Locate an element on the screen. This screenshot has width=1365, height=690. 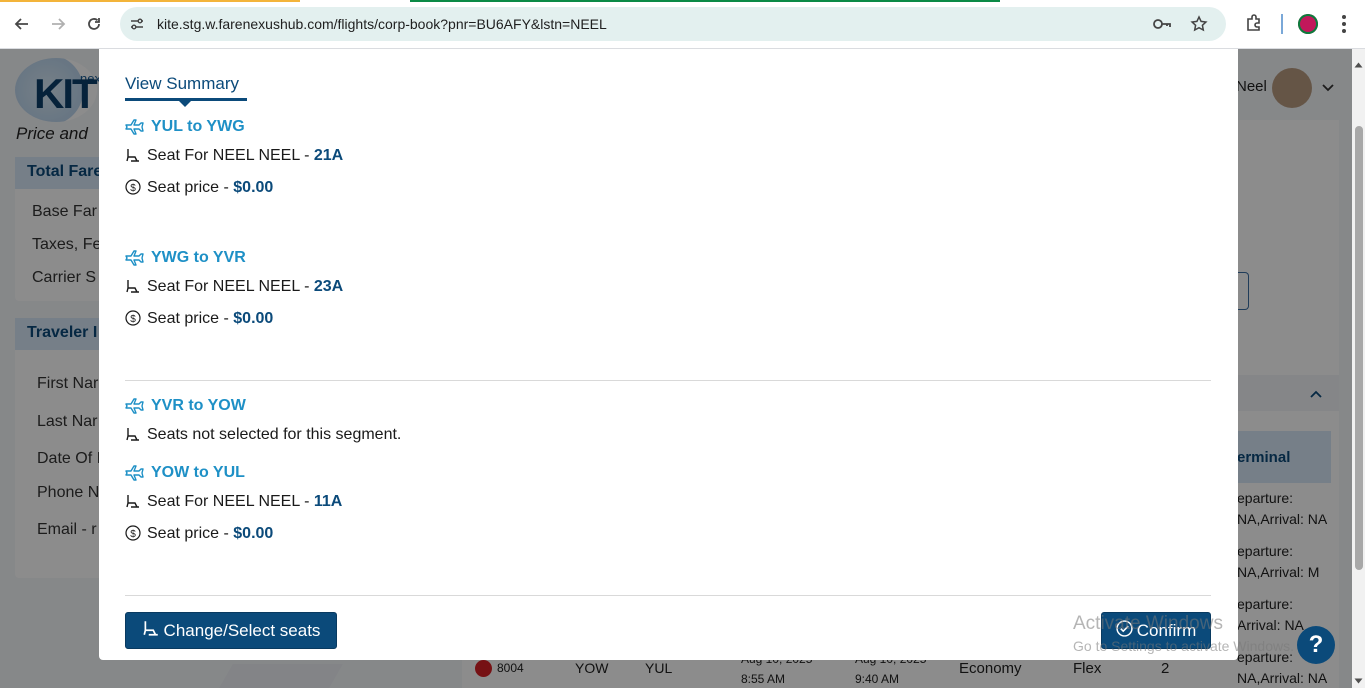
help-button: ? is located at coordinates (1316, 645).